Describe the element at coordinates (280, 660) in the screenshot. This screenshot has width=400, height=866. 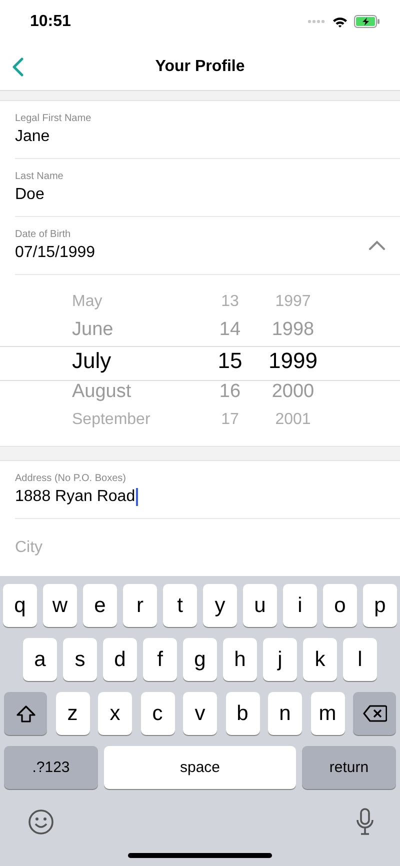
I see `keyboard-key: j` at that location.